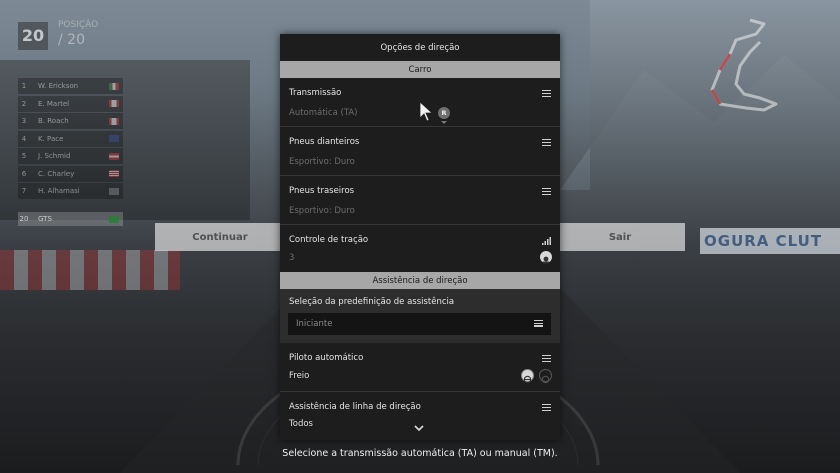  I want to click on signal-bars-icon, so click(546, 241).